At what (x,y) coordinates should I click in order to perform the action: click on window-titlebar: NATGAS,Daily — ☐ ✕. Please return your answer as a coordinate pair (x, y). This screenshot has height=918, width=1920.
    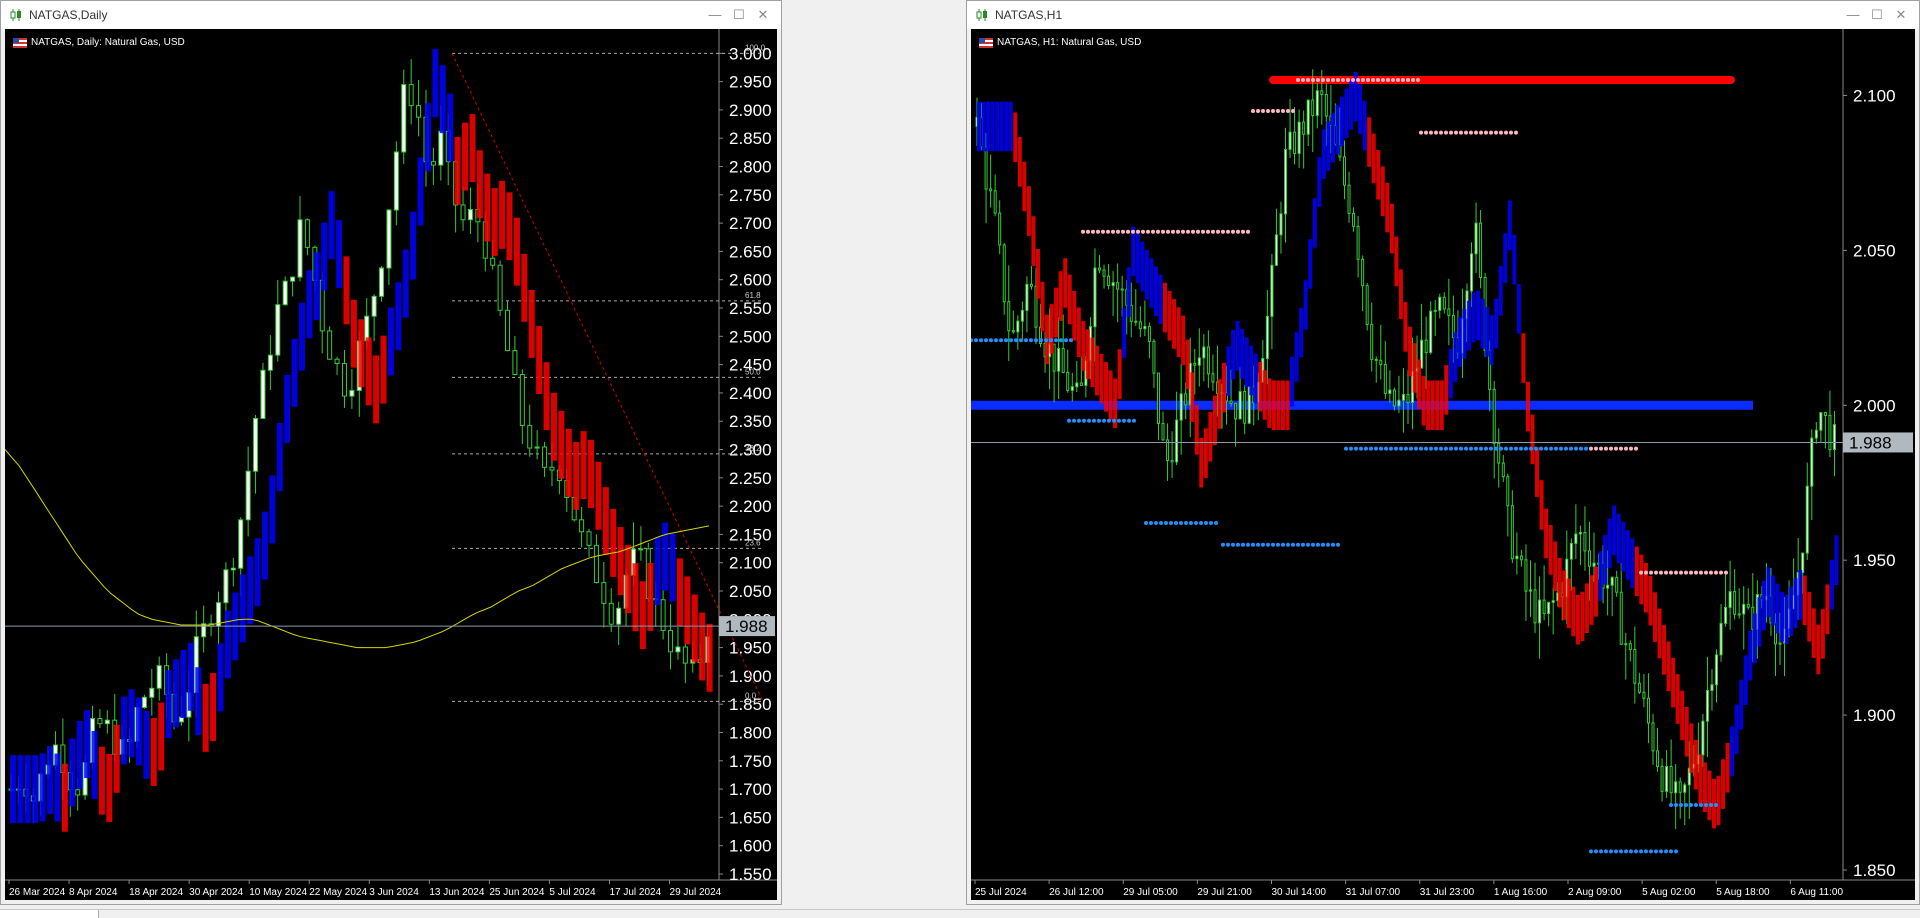
    Looking at the image, I should click on (391, 15).